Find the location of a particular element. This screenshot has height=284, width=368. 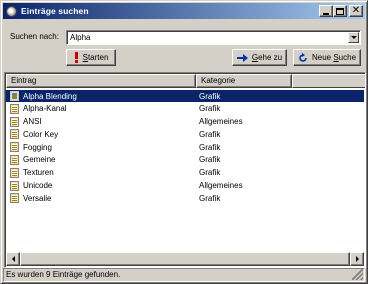

entry-cell: Gemeine is located at coordinates (102, 160).